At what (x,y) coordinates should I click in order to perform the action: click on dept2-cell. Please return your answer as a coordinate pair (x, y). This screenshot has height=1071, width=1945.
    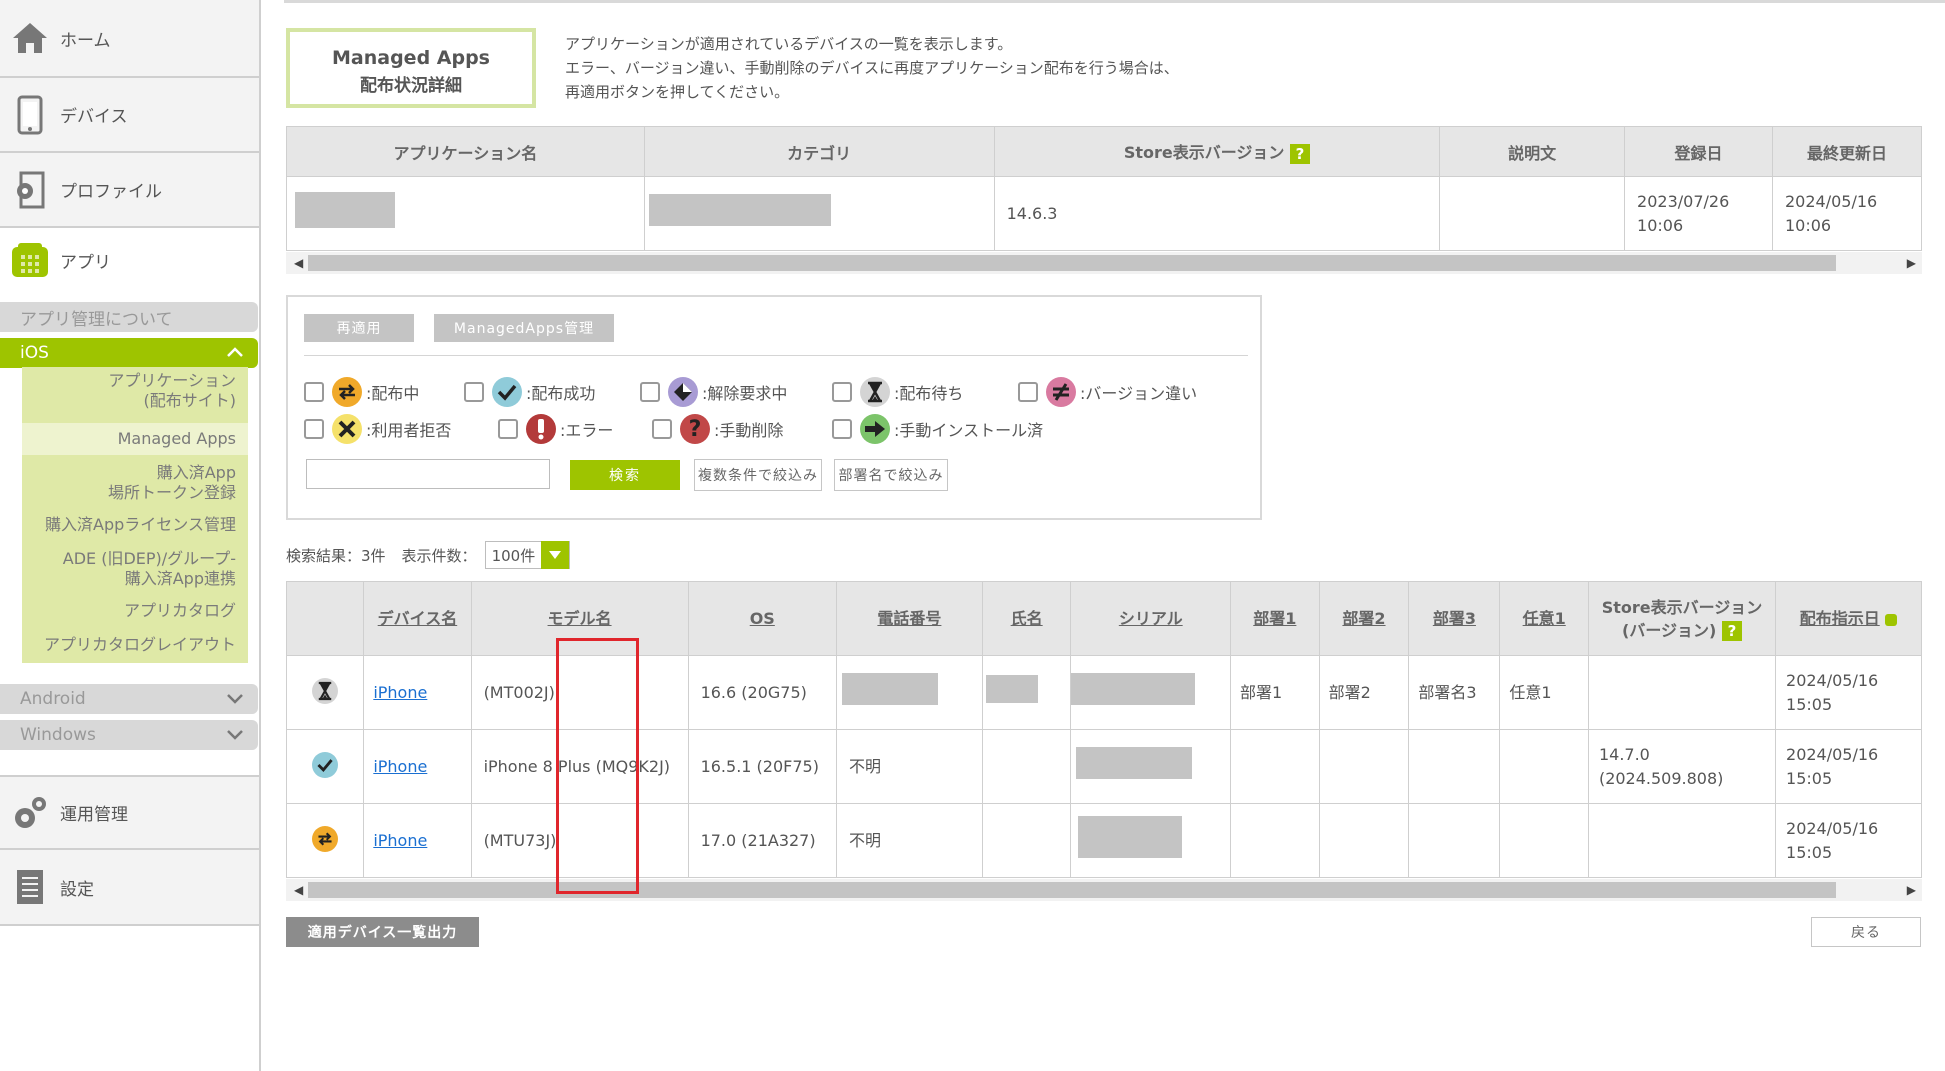
    Looking at the image, I should click on (1364, 766).